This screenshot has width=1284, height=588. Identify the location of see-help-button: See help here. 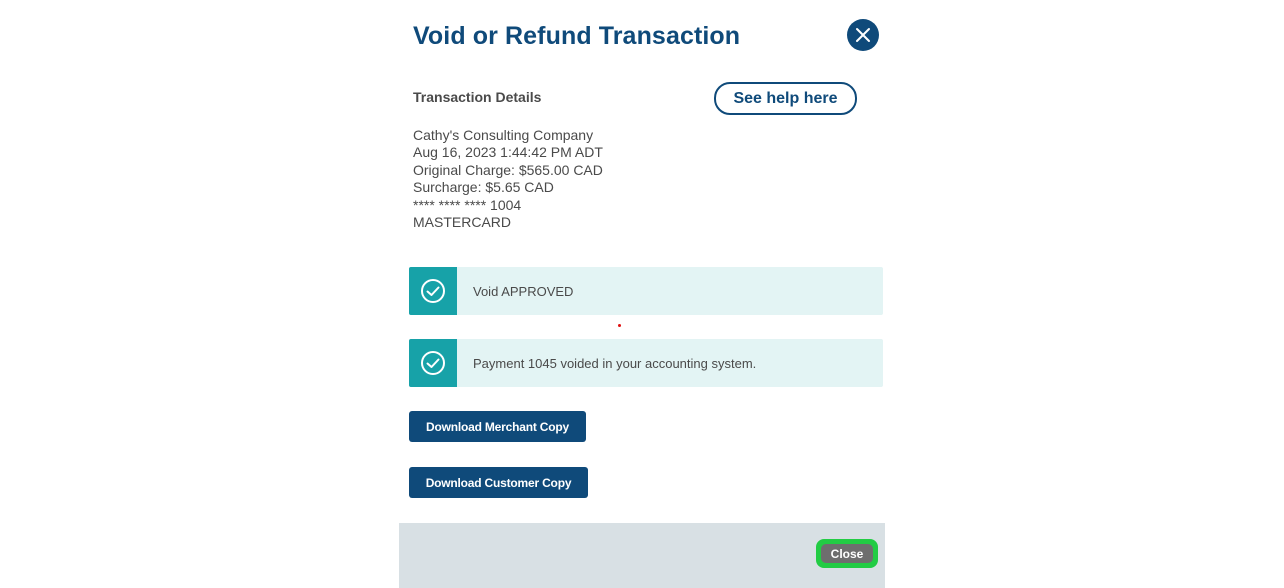
(785, 98).